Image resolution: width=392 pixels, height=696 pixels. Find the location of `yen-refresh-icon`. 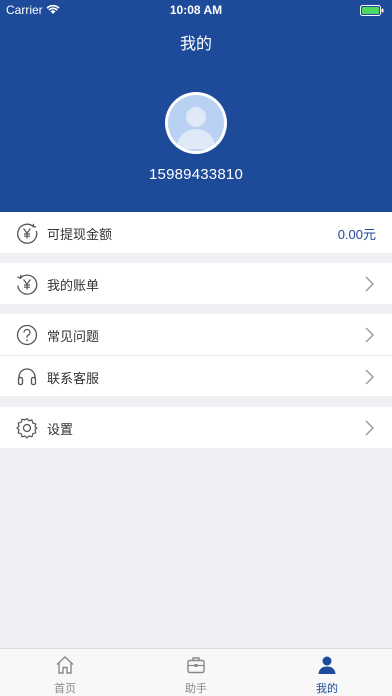

yen-refresh-icon is located at coordinates (27, 284).